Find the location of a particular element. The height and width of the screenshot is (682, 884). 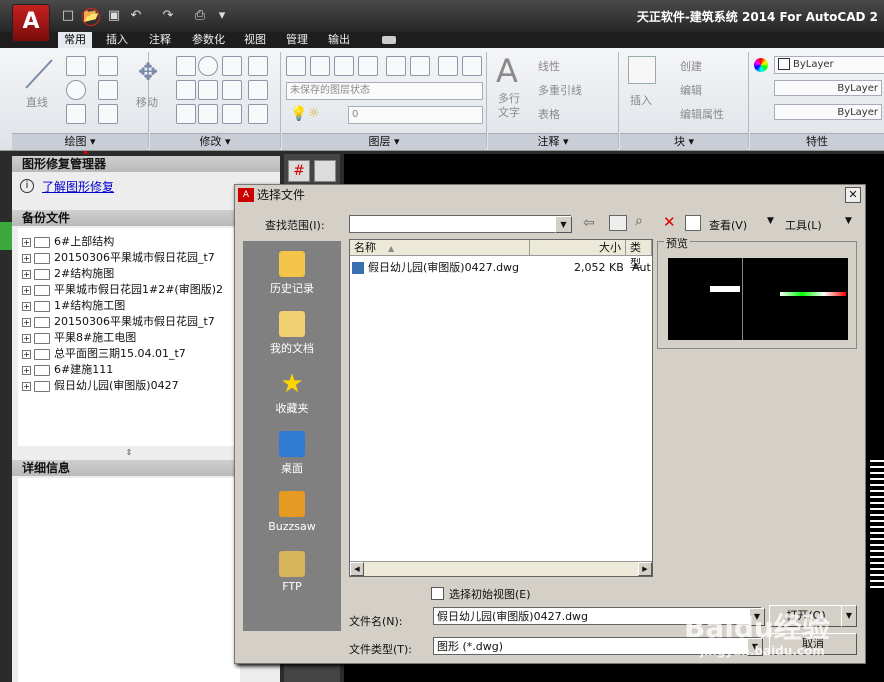

layer-previous-icon is located at coordinates (472, 66).